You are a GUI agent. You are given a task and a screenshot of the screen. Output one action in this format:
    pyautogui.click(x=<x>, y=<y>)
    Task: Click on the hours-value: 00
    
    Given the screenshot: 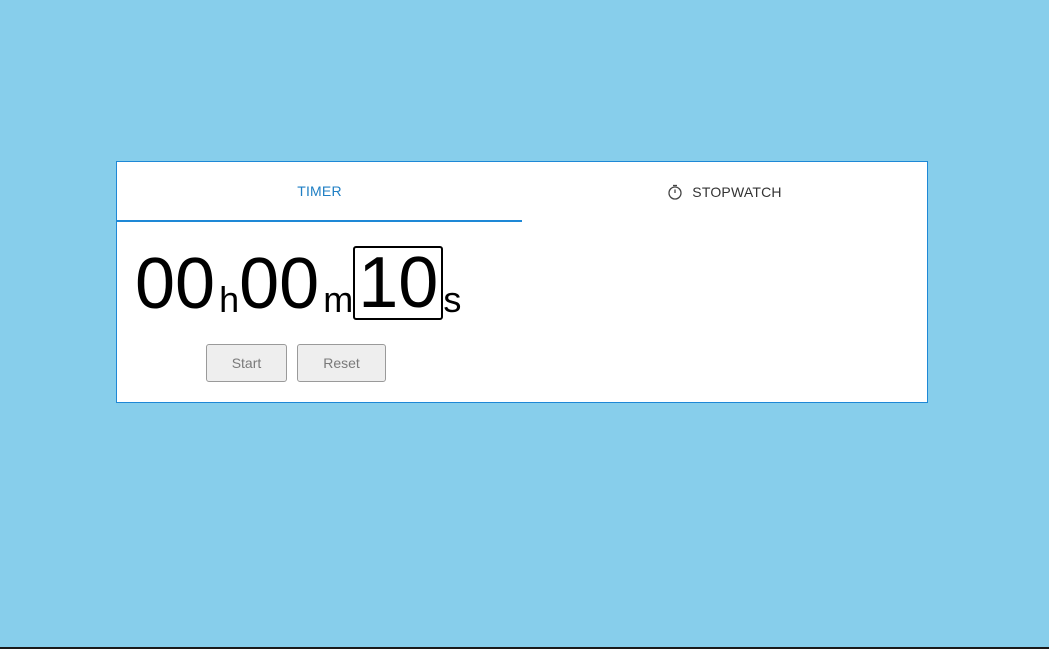 What is the action you would take?
    pyautogui.click(x=175, y=284)
    